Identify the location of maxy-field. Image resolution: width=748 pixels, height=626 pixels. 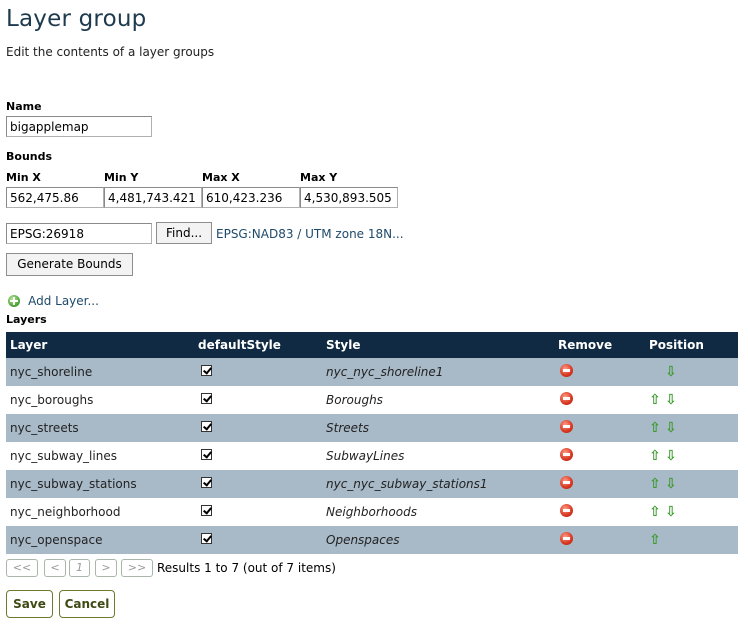
(349, 197).